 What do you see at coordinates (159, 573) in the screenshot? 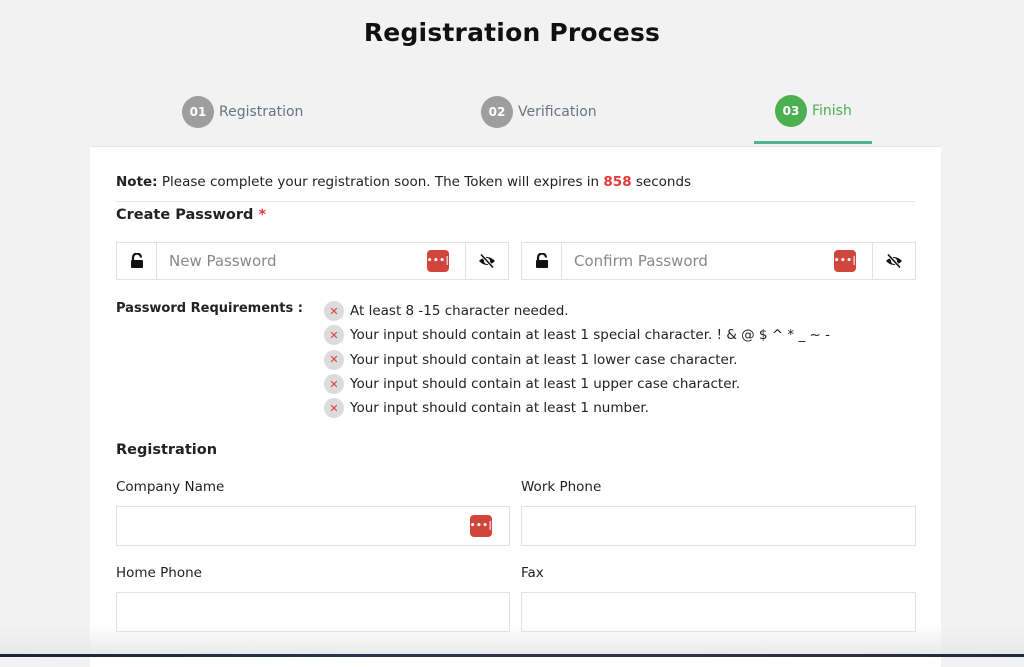
I see `home-phone-label: Home Phone` at bounding box center [159, 573].